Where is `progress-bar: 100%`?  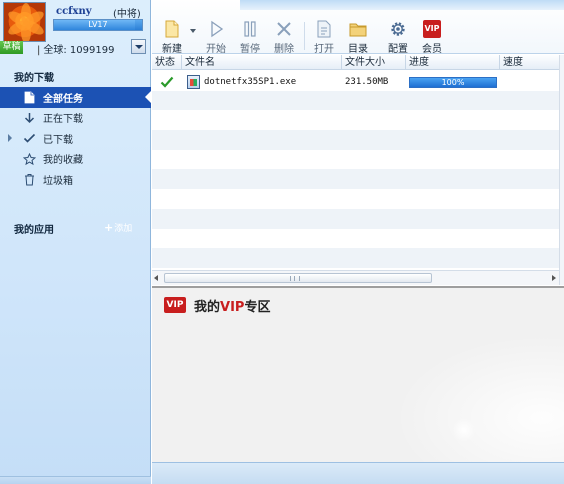
progress-bar: 100% is located at coordinates (453, 82).